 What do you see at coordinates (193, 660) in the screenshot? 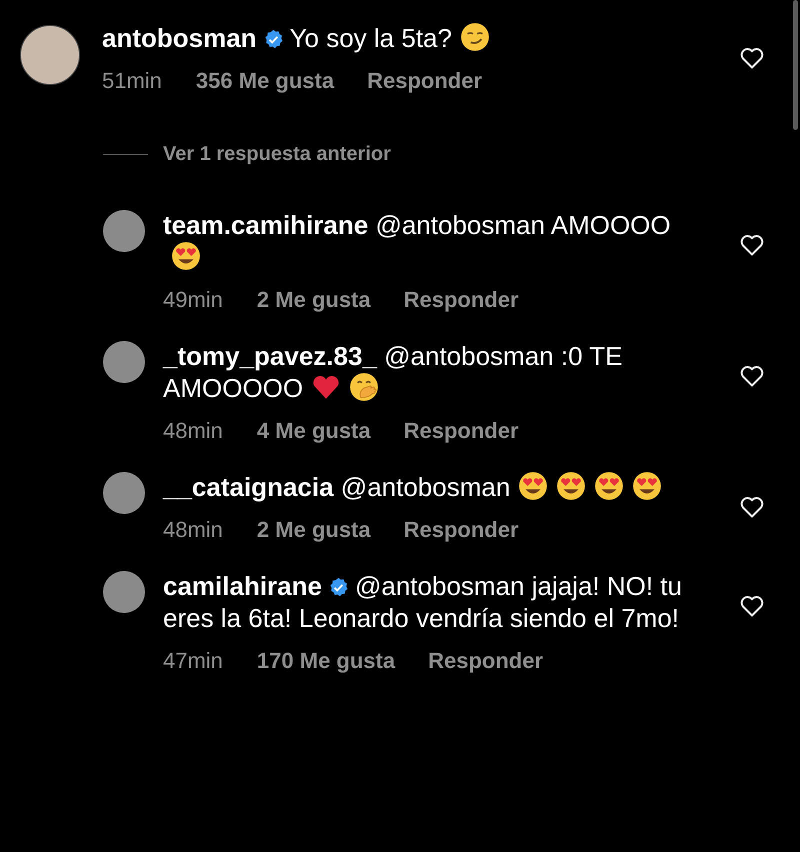
I see `comment-time: 47min` at bounding box center [193, 660].